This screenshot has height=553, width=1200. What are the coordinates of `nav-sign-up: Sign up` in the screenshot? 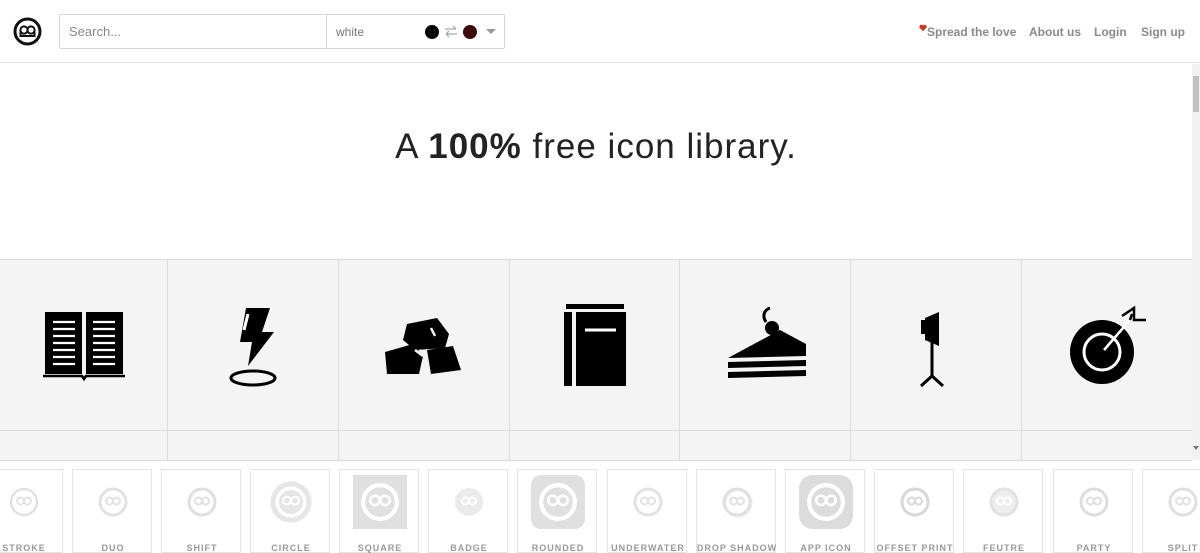 It's located at (1163, 32).